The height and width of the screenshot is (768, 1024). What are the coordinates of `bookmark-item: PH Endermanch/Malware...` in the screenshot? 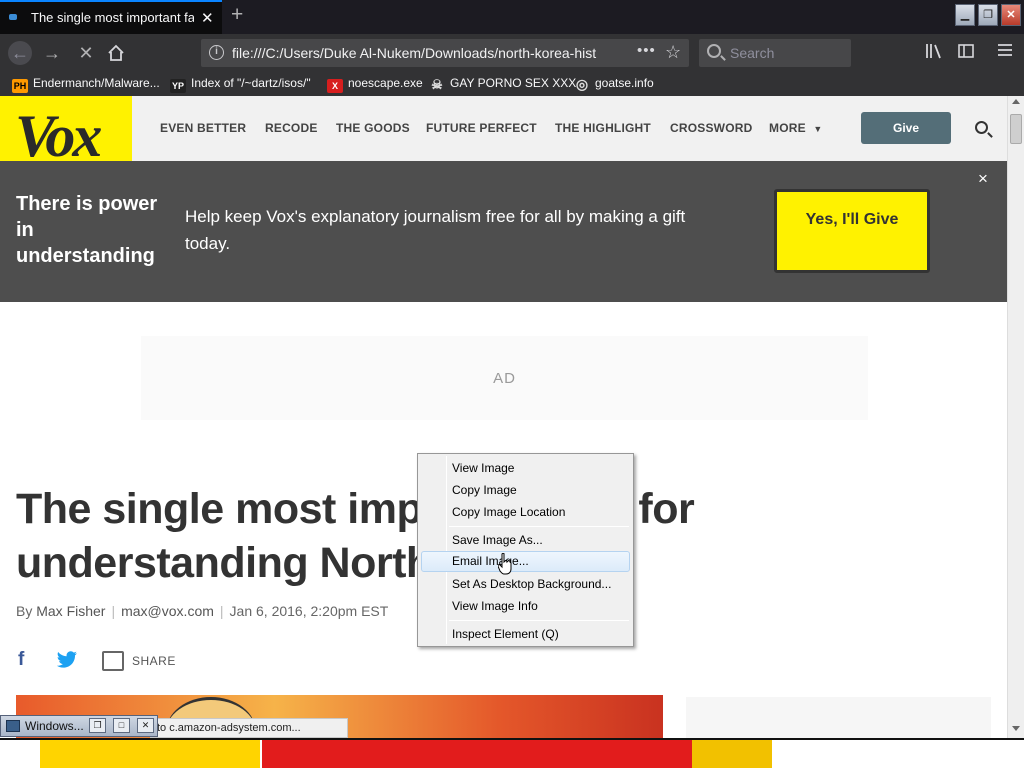 It's located at (86, 84).